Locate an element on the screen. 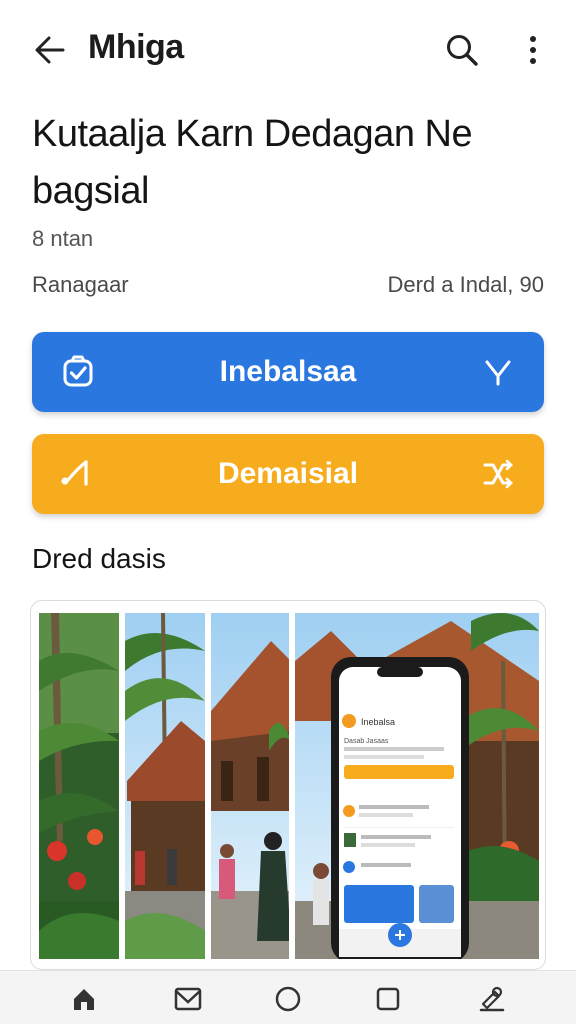  more-vertical-icon is located at coordinates (533, 50).